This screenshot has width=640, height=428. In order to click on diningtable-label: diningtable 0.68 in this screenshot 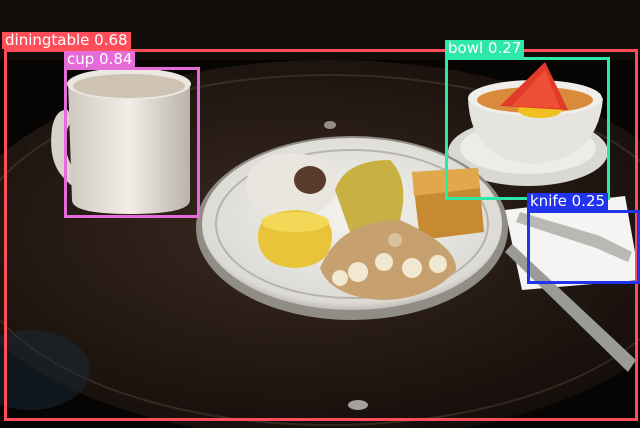, I will do `click(66, 40)`.